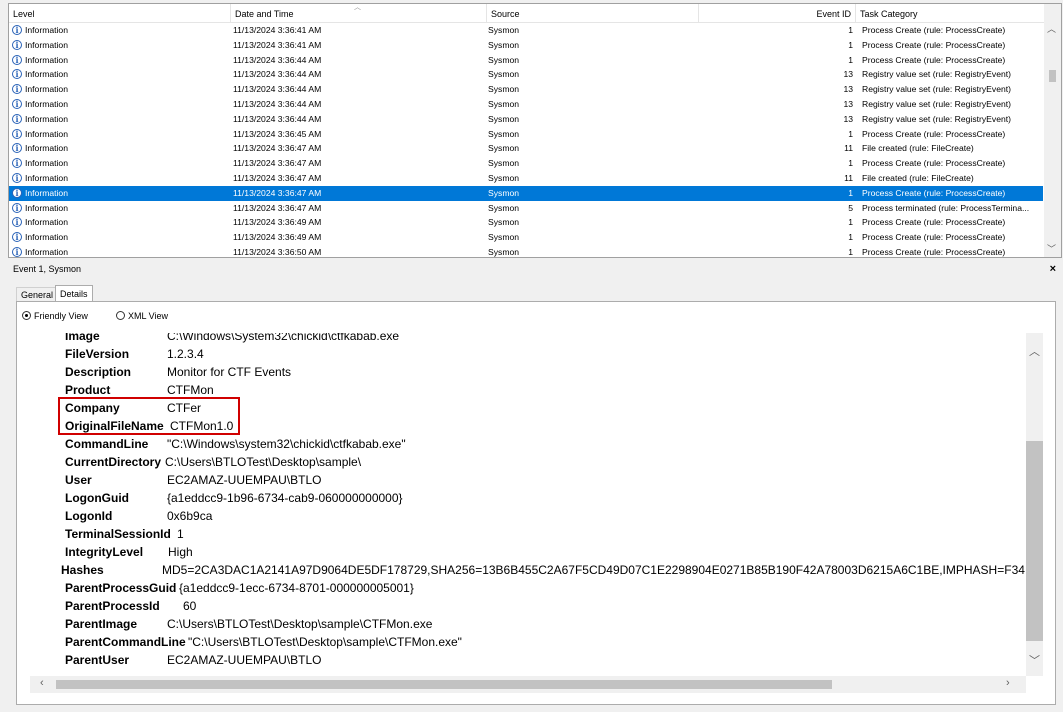  Describe the element at coordinates (78, 480) in the screenshot. I see `field-name: User` at that location.